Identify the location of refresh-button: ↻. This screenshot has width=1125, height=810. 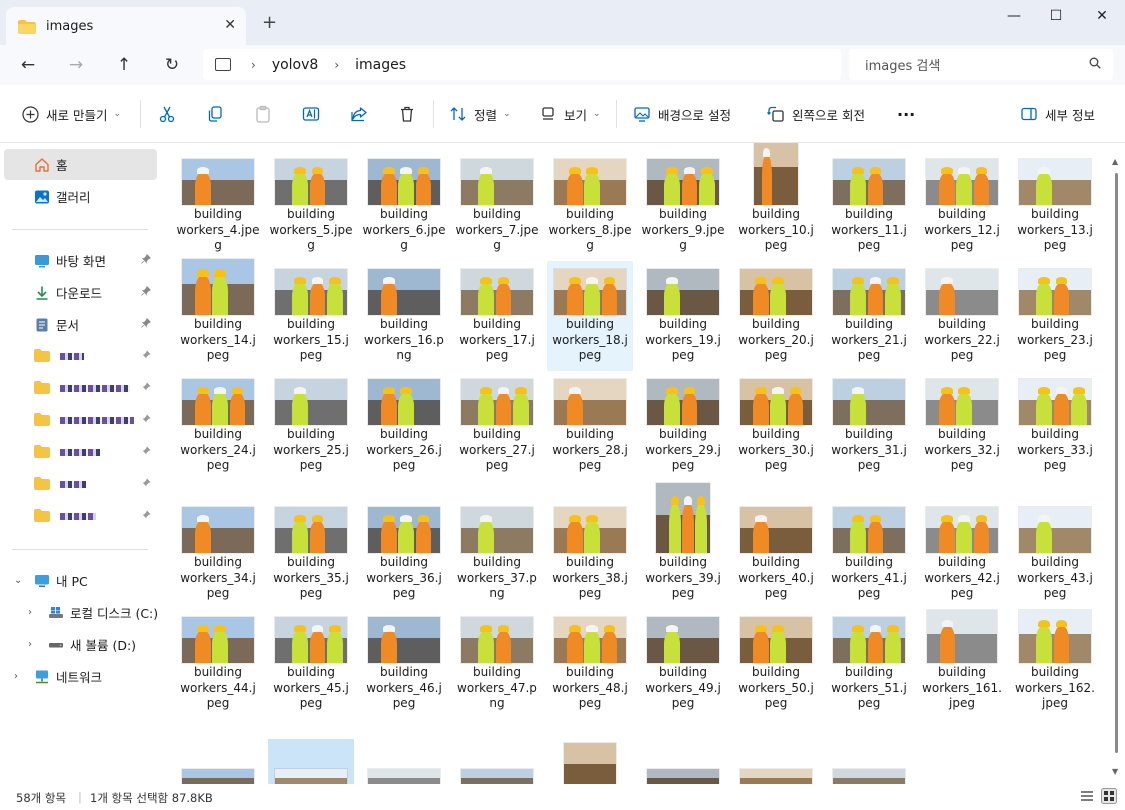
(172, 65).